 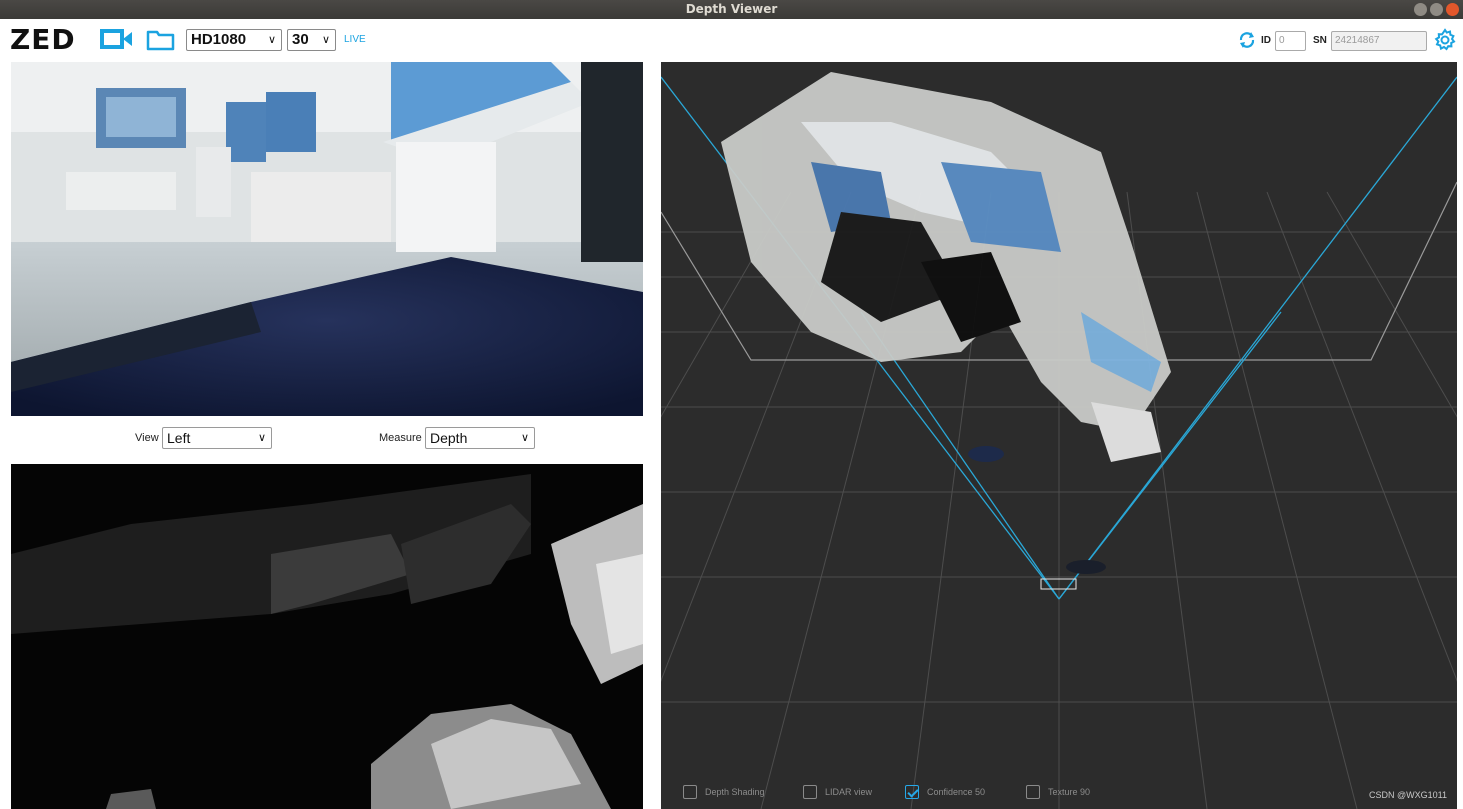 I want to click on id-label: ID, so click(x=1266, y=40).